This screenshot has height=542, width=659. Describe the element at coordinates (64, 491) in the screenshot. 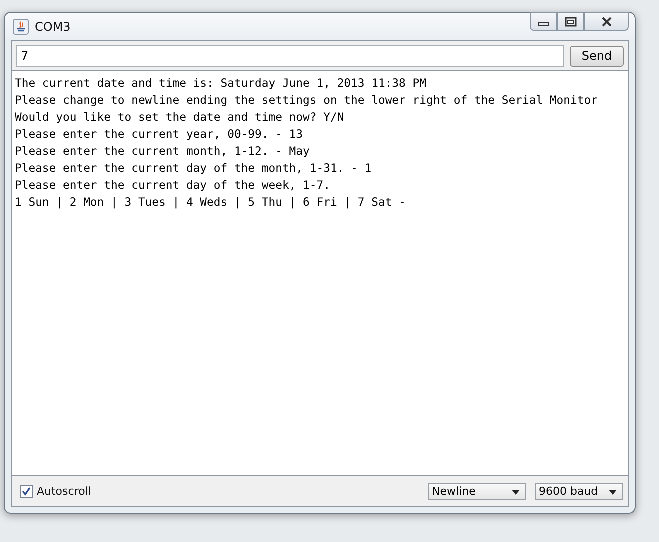

I see `autoscroll-label: Autoscroll` at that location.